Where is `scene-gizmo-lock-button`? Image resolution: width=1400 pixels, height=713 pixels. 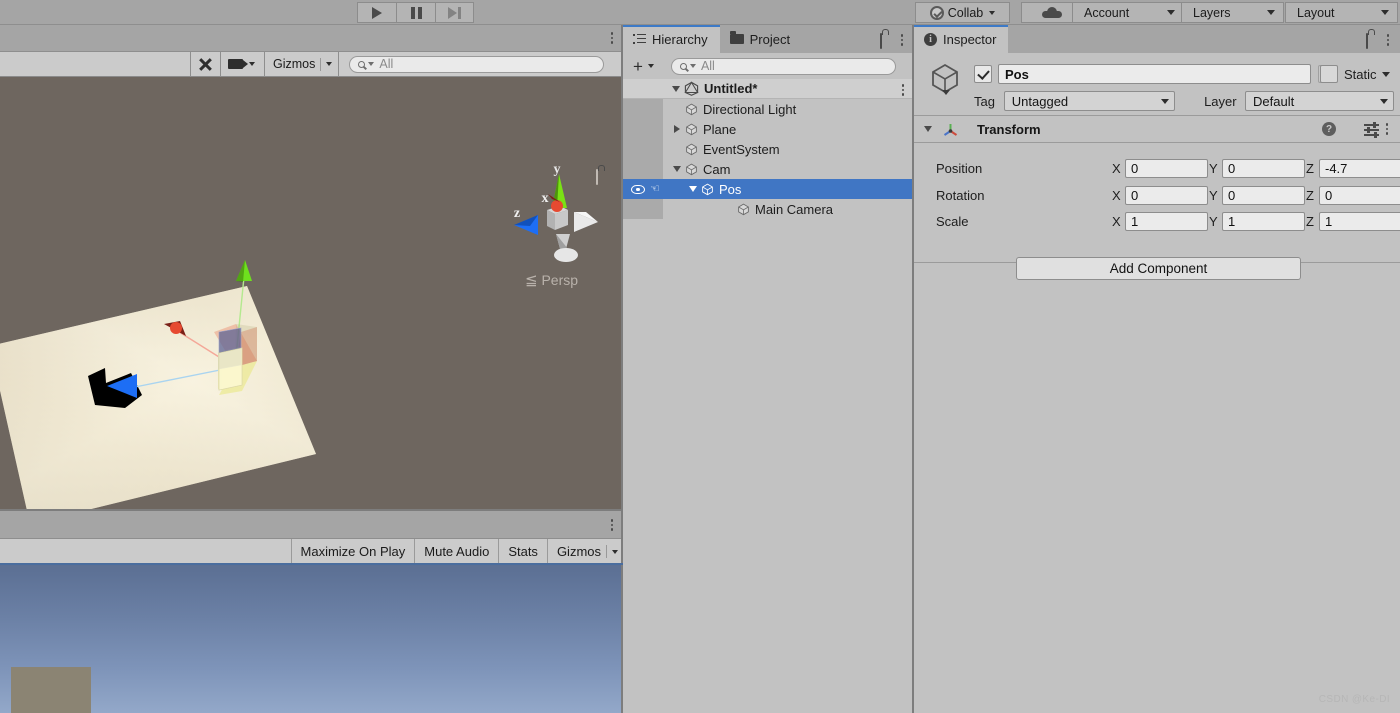 scene-gizmo-lock-button is located at coordinates (597, 177).